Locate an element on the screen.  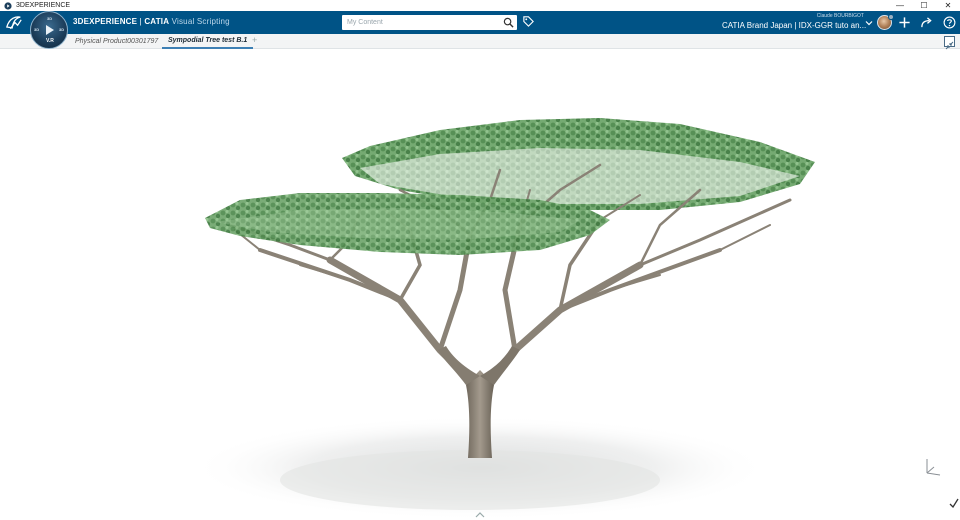
maximize-button: ☐ is located at coordinates (924, 5).